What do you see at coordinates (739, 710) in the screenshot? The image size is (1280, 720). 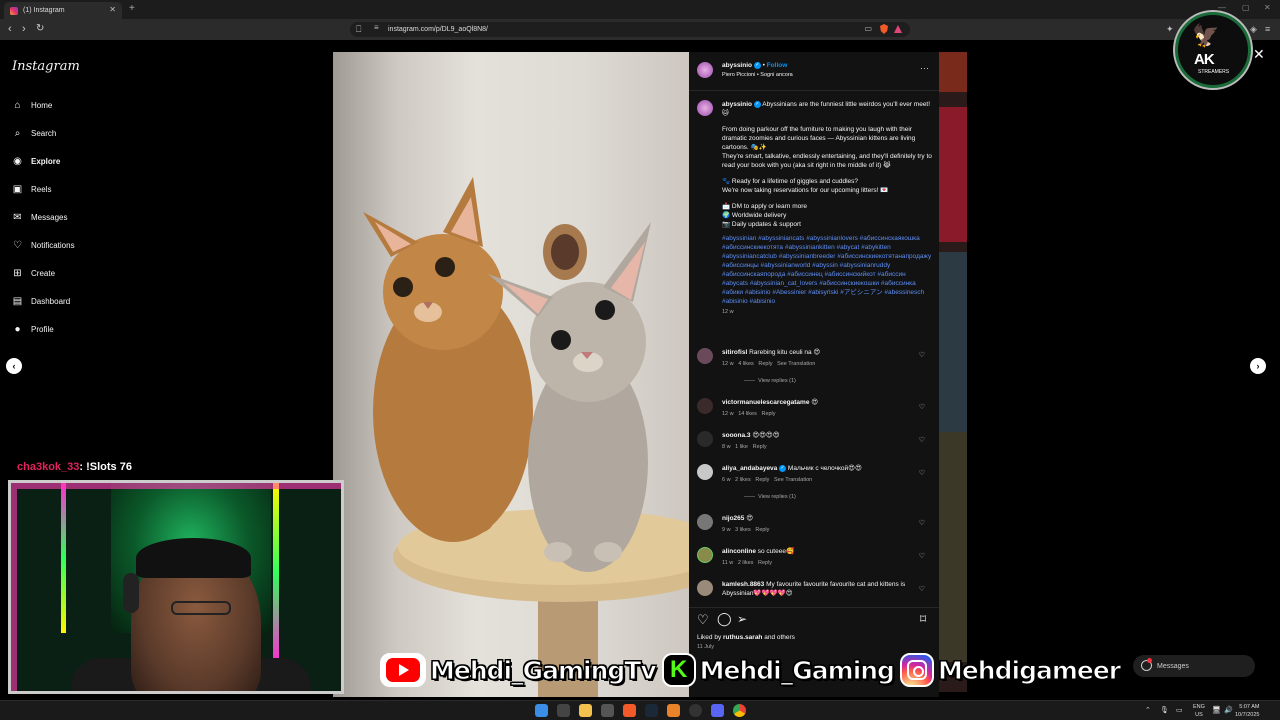 I see `chrome-icon` at bounding box center [739, 710].